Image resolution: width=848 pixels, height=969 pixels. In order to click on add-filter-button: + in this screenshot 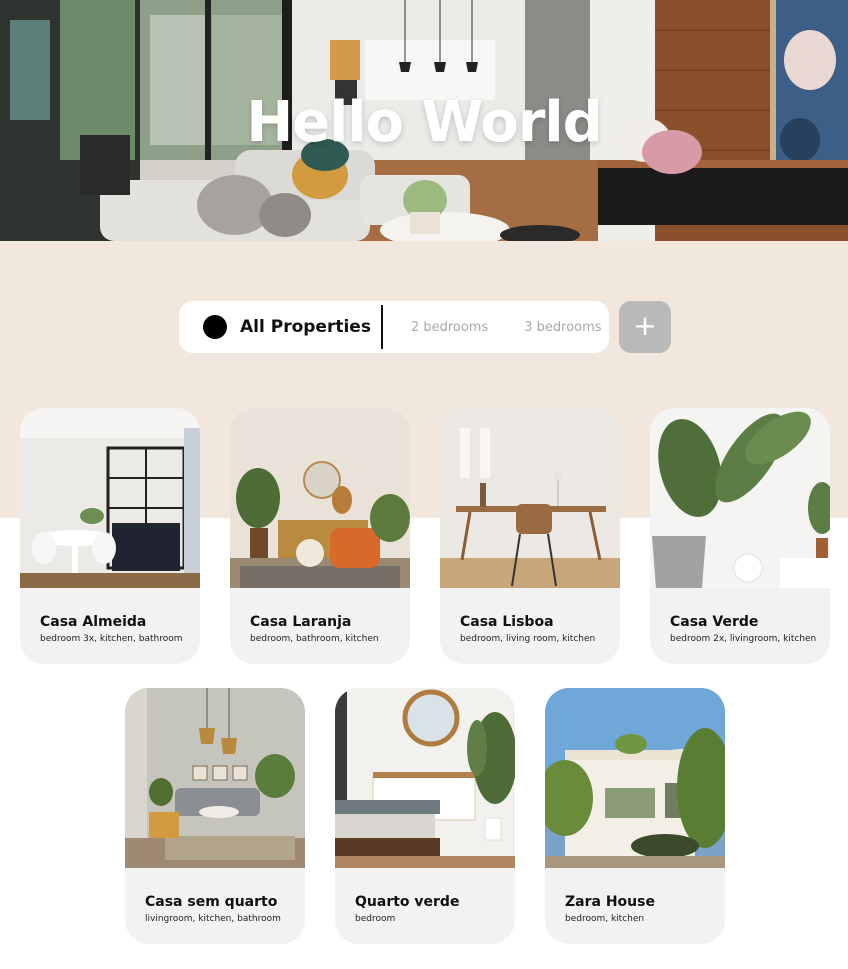, I will do `click(645, 327)`.